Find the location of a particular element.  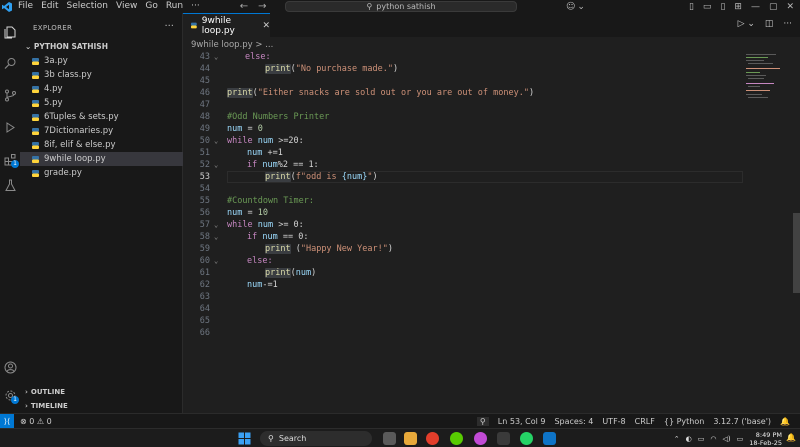

menu-view: View is located at coordinates (126, 6).